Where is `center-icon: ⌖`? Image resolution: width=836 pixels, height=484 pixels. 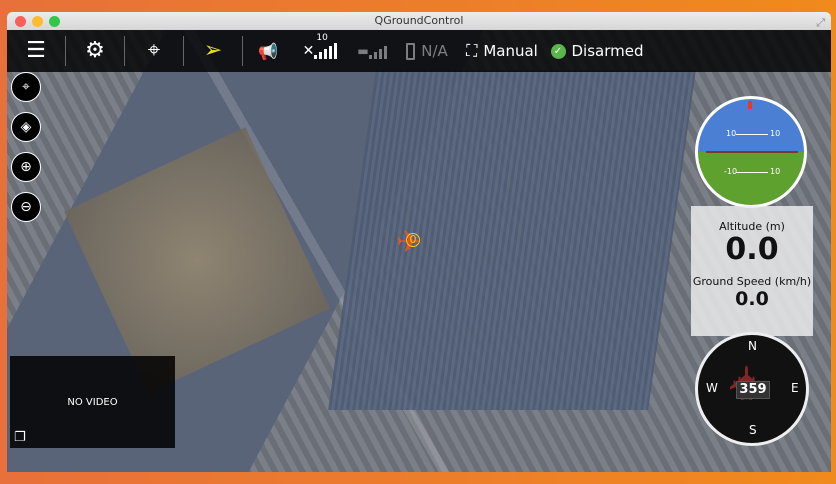 center-icon: ⌖ is located at coordinates (26, 87).